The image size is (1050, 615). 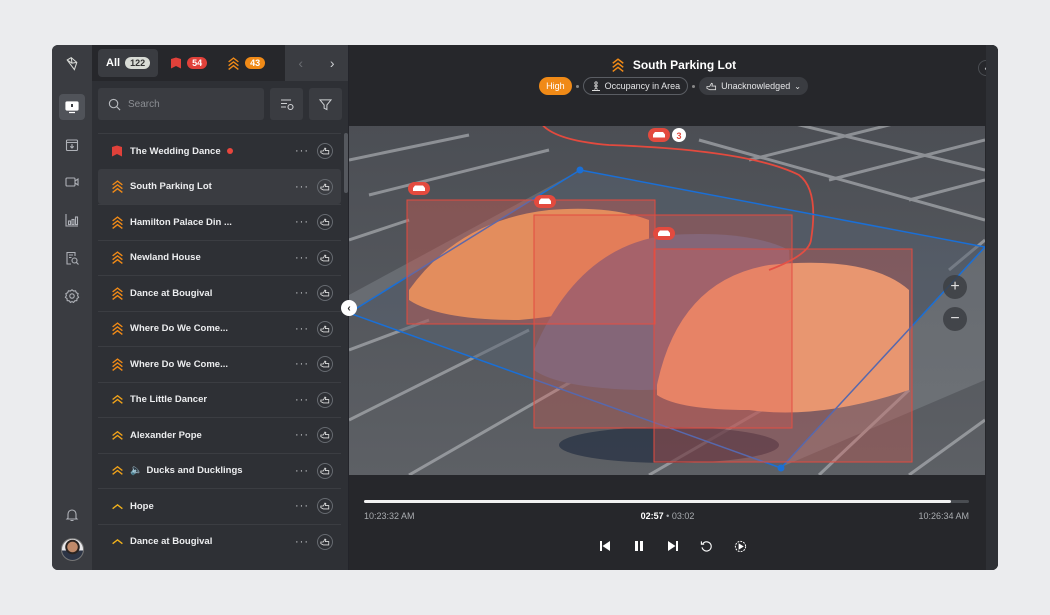 I want to click on tab-critical: 54, so click(x=188, y=63).